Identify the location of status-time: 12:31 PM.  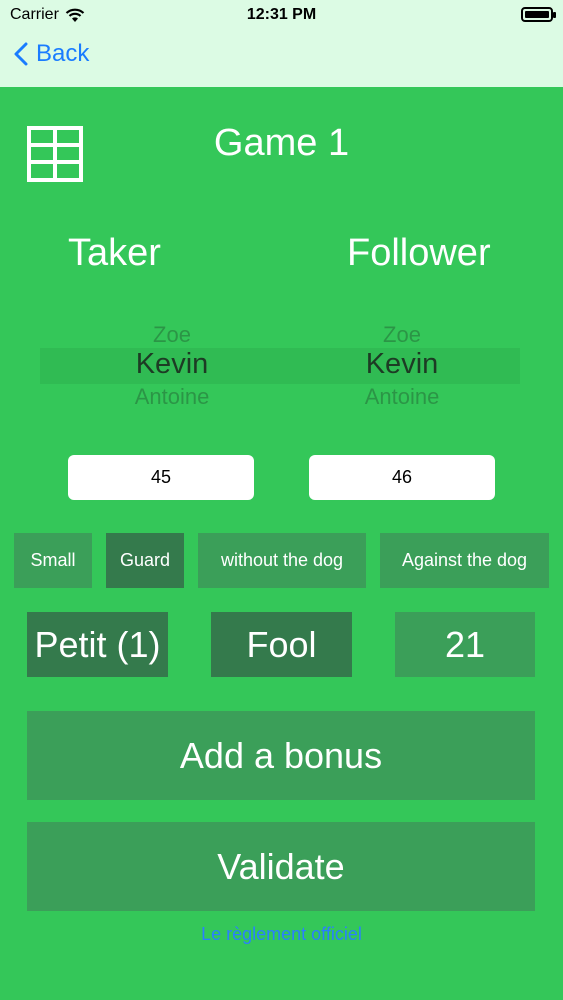
(281, 14).